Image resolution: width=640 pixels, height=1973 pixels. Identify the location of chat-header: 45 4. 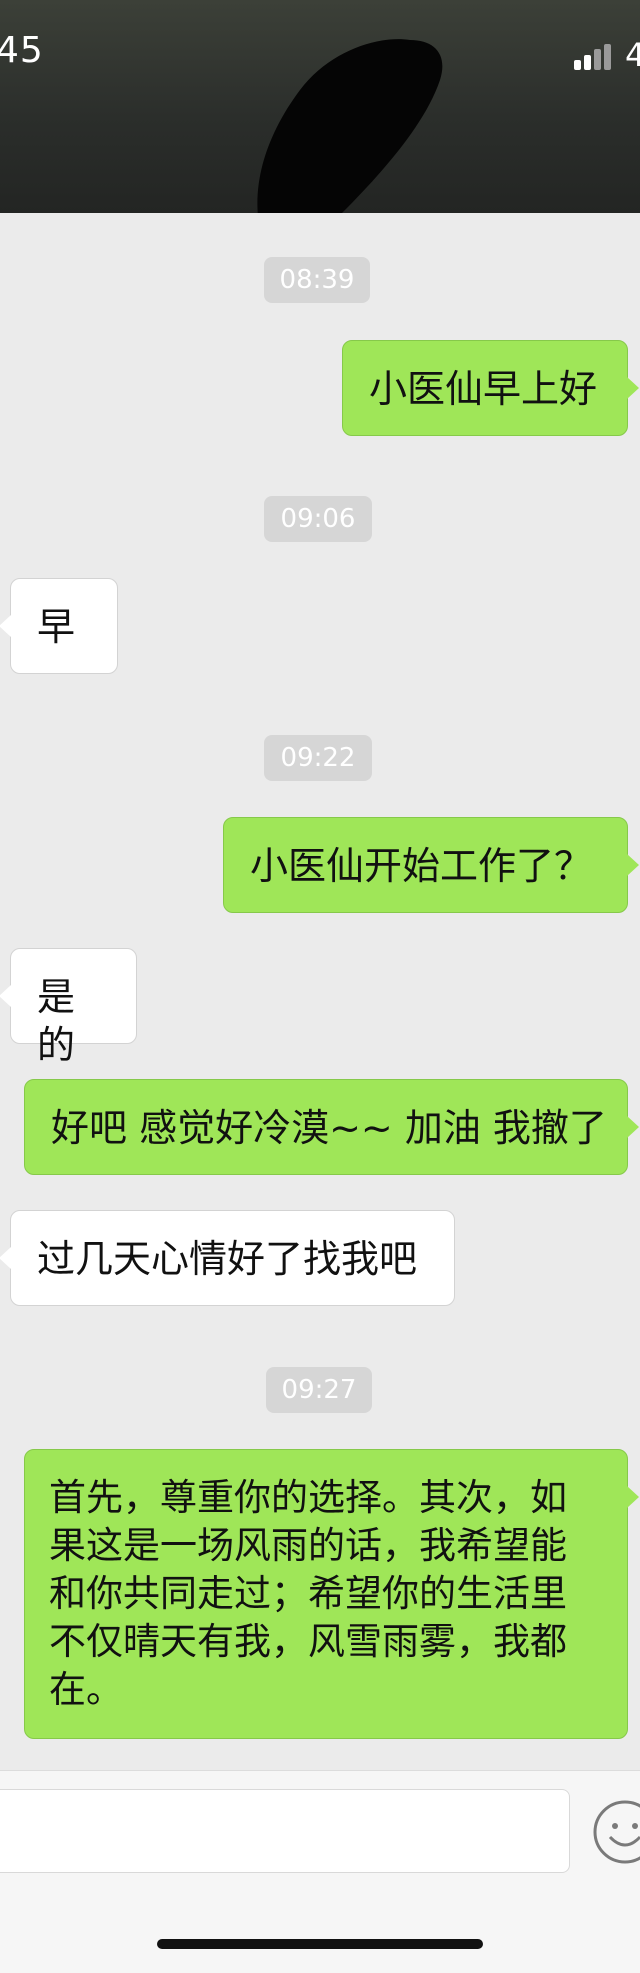
(320, 106).